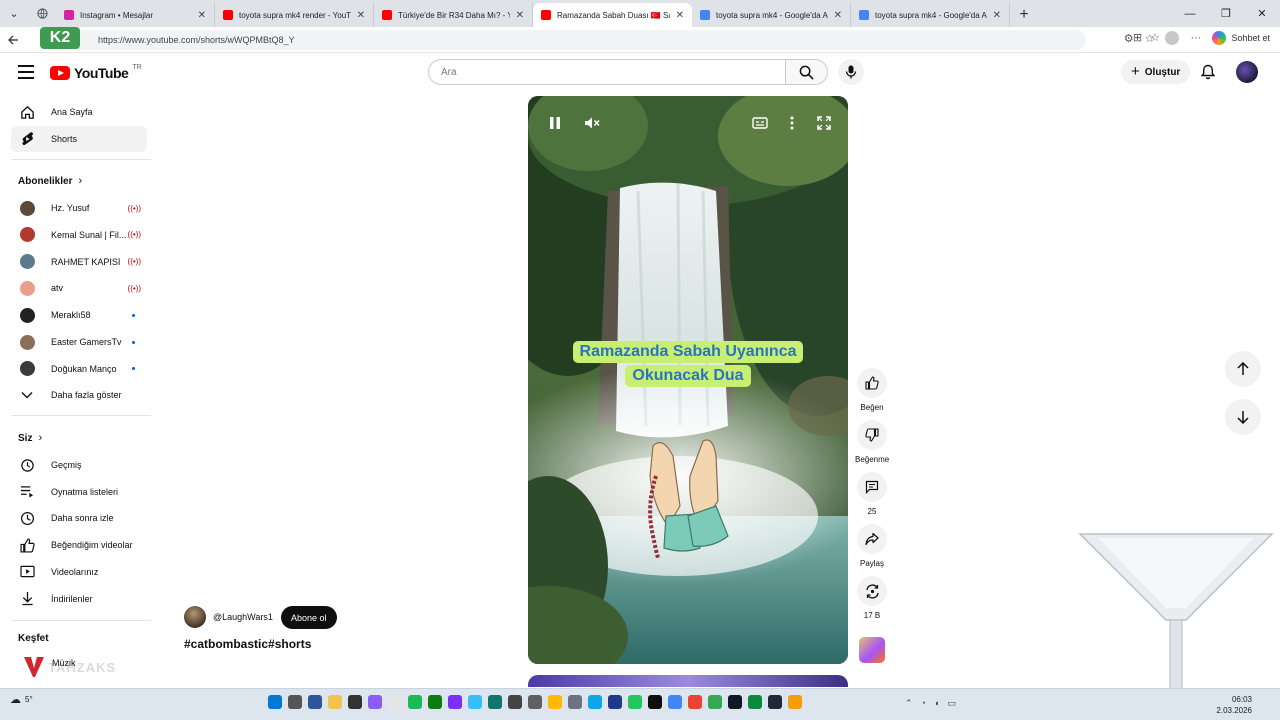 This screenshot has height=720, width=1280. Describe the element at coordinates (555, 123) in the screenshot. I see `pause-button` at that location.